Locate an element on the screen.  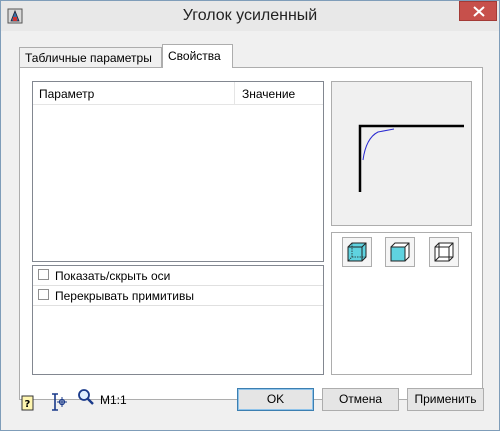
scale-label: М1:1 is located at coordinates (113, 400).